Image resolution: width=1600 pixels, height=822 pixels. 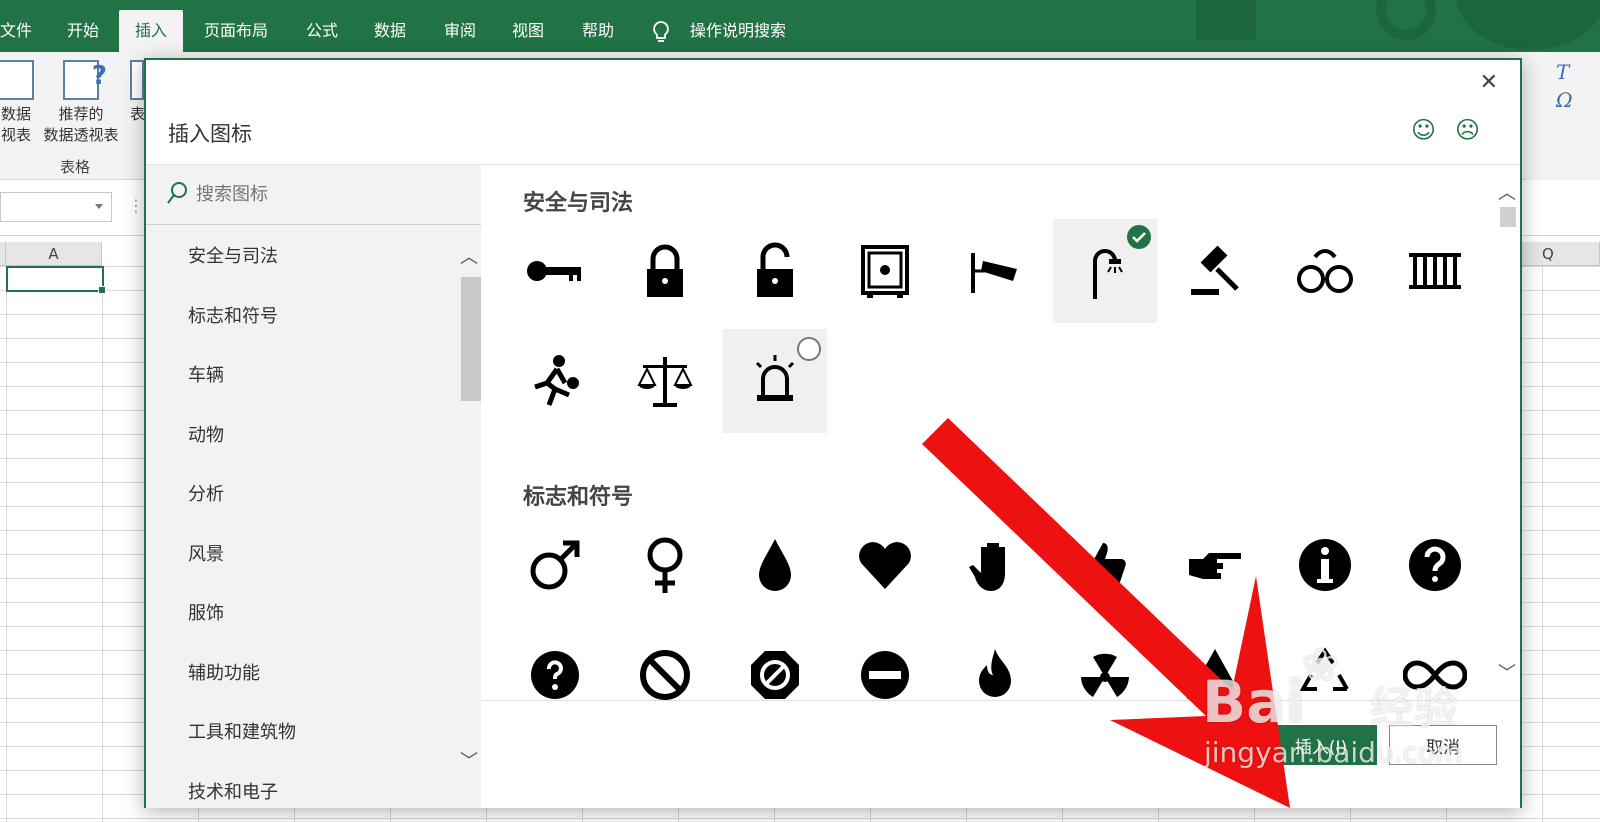 What do you see at coordinates (1467, 130) in the screenshot?
I see `frown-feedback-icon: ☹` at bounding box center [1467, 130].